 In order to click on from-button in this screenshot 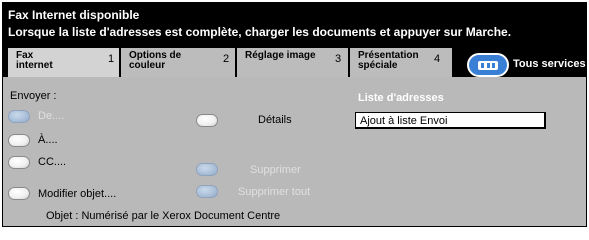, I will do `click(19, 116)`.